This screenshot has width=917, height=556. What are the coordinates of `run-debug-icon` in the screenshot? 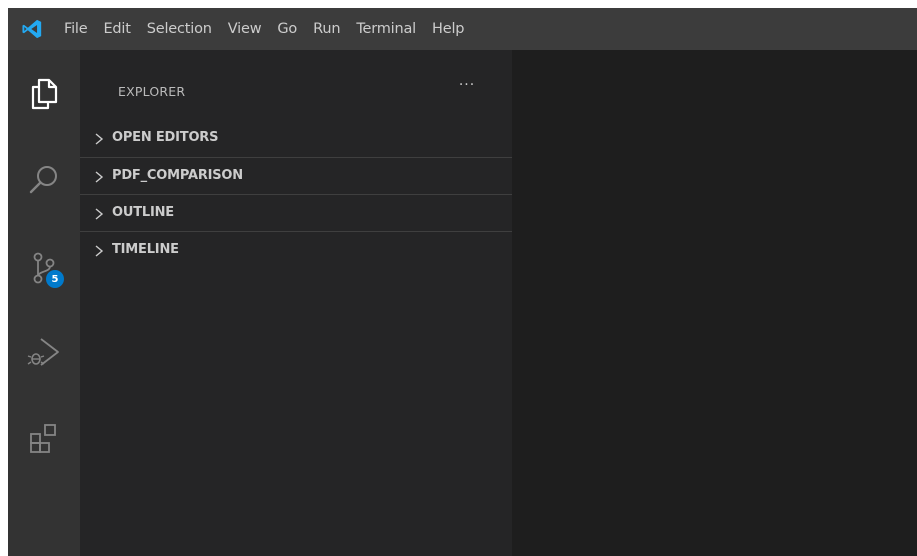 It's located at (43, 352).